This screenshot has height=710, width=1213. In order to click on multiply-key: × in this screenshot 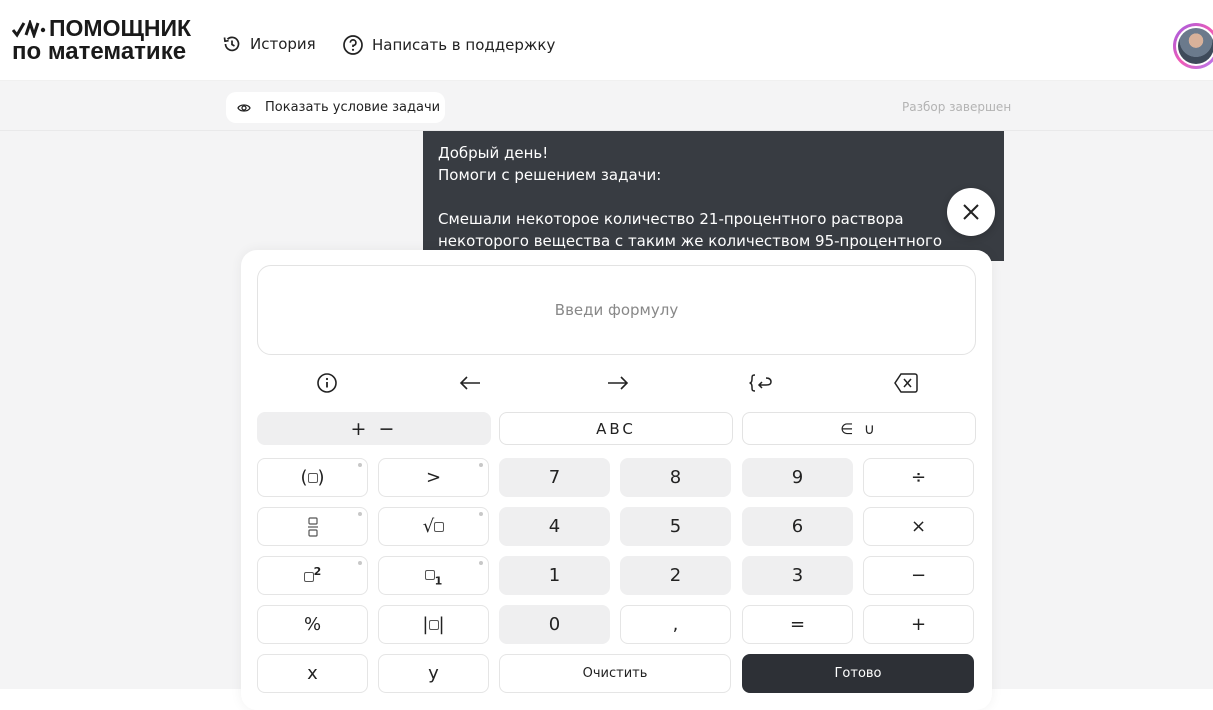, I will do `click(918, 526)`.